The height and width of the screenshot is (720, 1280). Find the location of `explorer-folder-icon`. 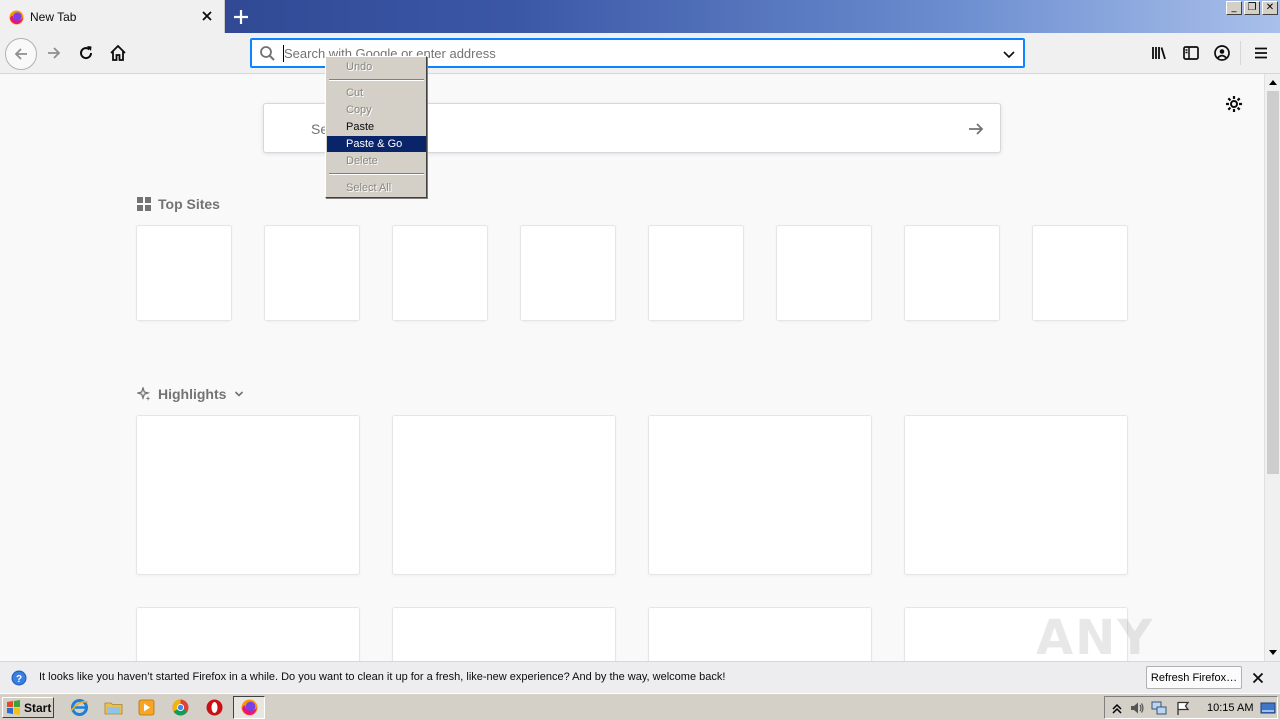

explorer-folder-icon is located at coordinates (113, 707).